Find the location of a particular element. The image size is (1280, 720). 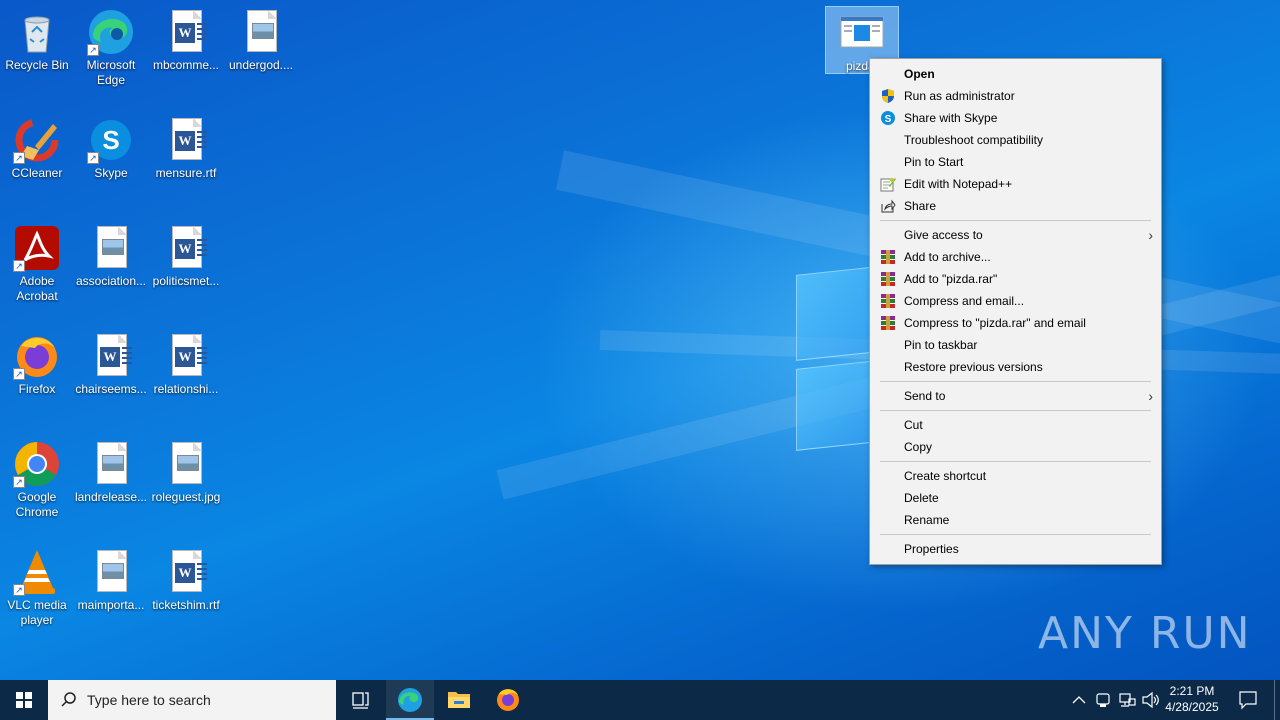

taskbar-edge-button is located at coordinates (410, 700).